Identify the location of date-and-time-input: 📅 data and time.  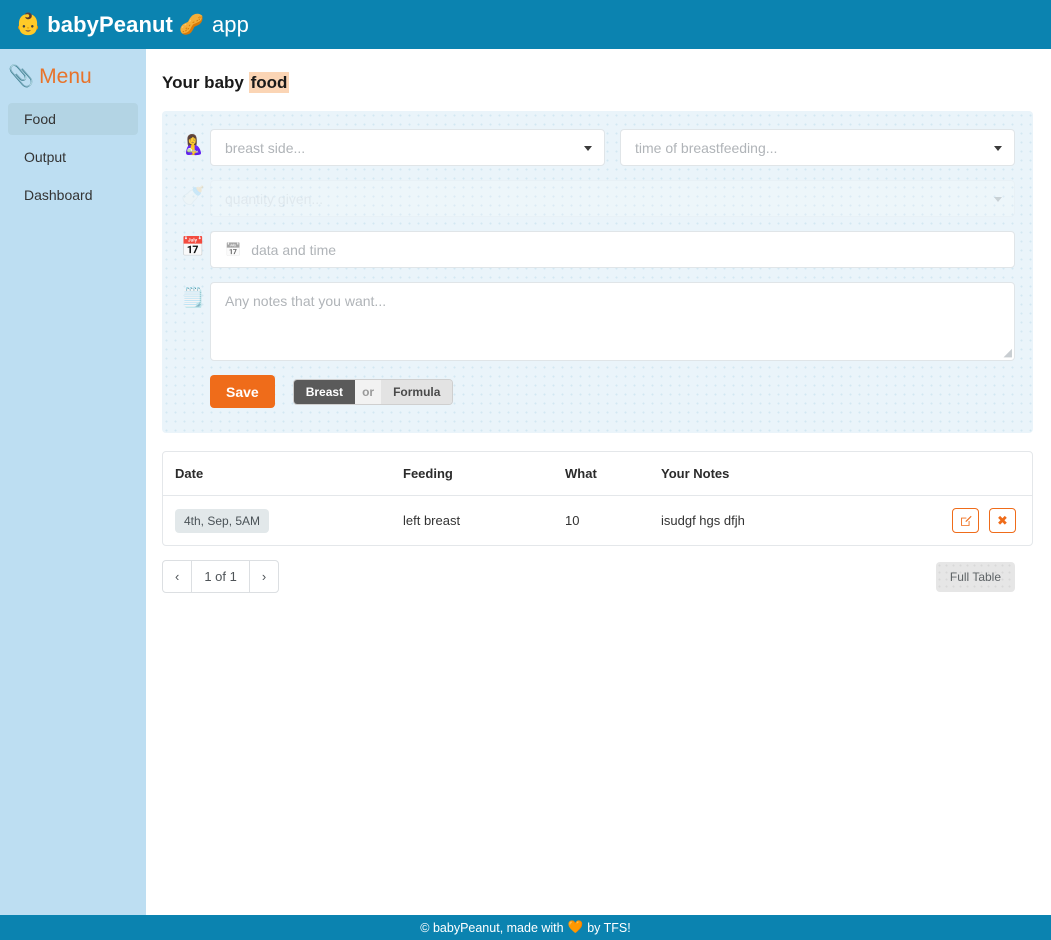
(612, 249).